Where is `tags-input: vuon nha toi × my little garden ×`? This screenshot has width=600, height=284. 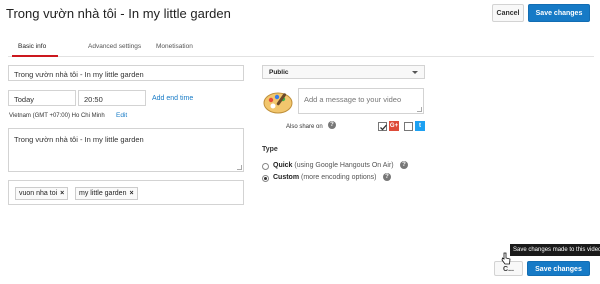
tags-input: vuon nha toi × my little garden × is located at coordinates (126, 192).